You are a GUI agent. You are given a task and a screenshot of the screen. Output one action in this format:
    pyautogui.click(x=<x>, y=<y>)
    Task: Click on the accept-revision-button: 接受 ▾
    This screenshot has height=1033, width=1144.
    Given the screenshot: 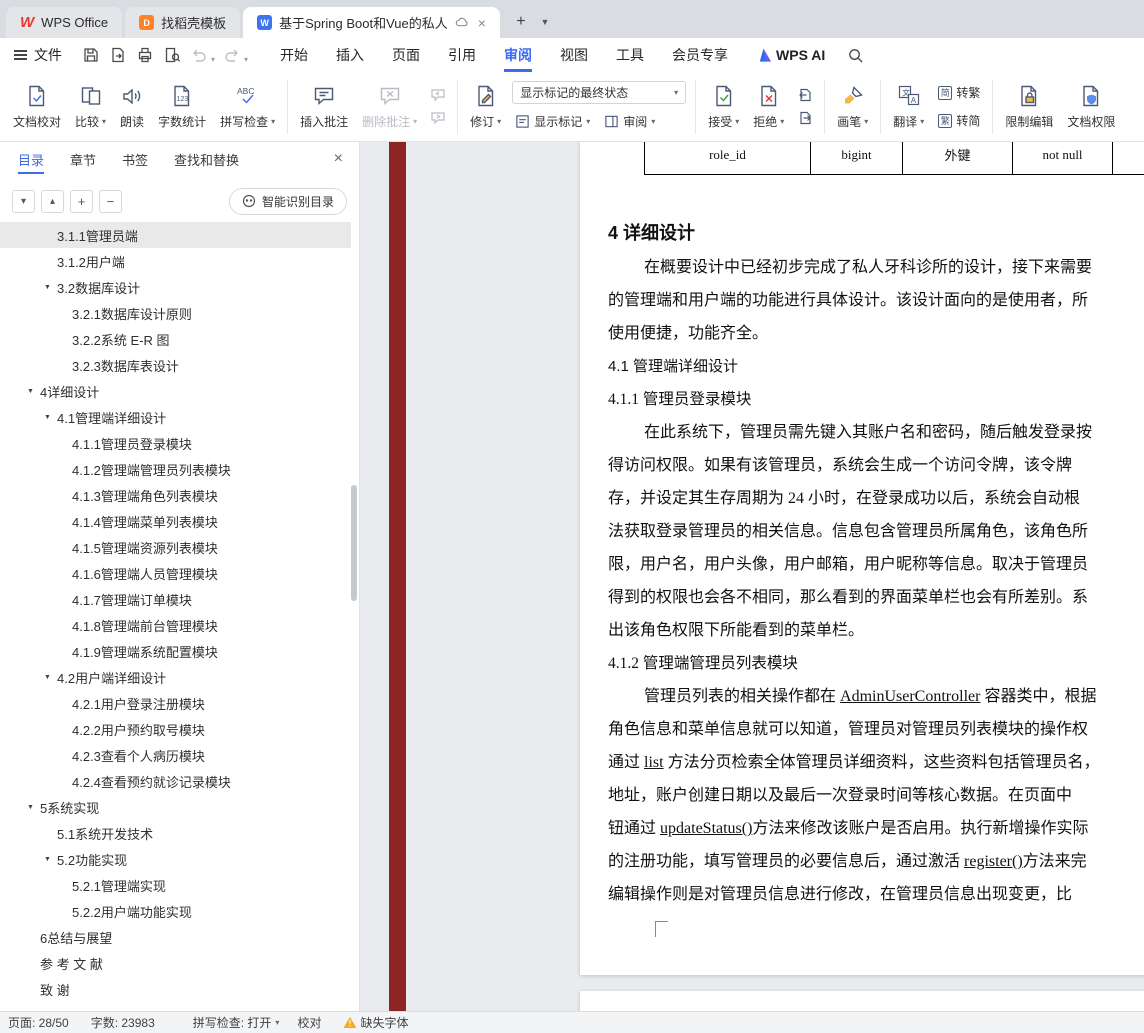 What is the action you would take?
    pyautogui.click(x=723, y=107)
    